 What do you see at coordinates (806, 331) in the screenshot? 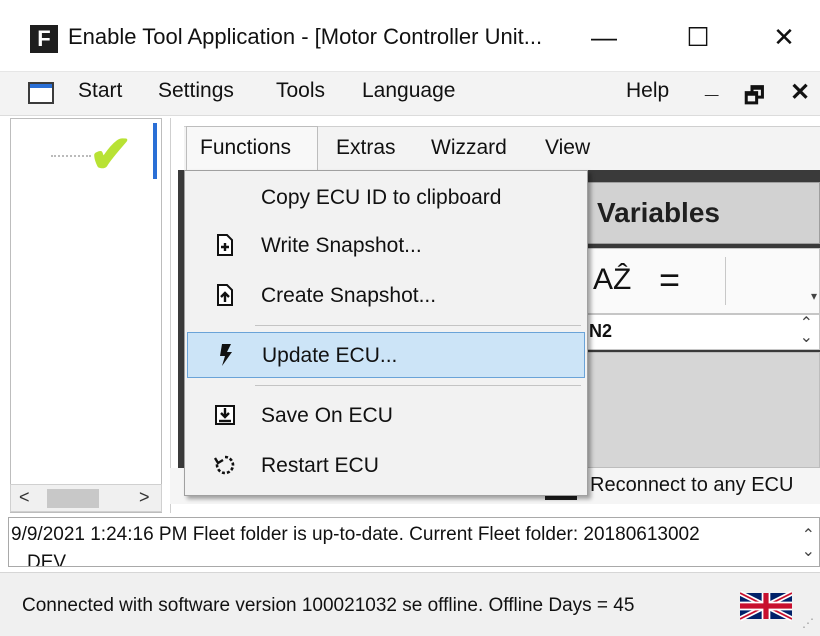
I see `spinner-icon: ⌃ ⌄` at bounding box center [806, 331].